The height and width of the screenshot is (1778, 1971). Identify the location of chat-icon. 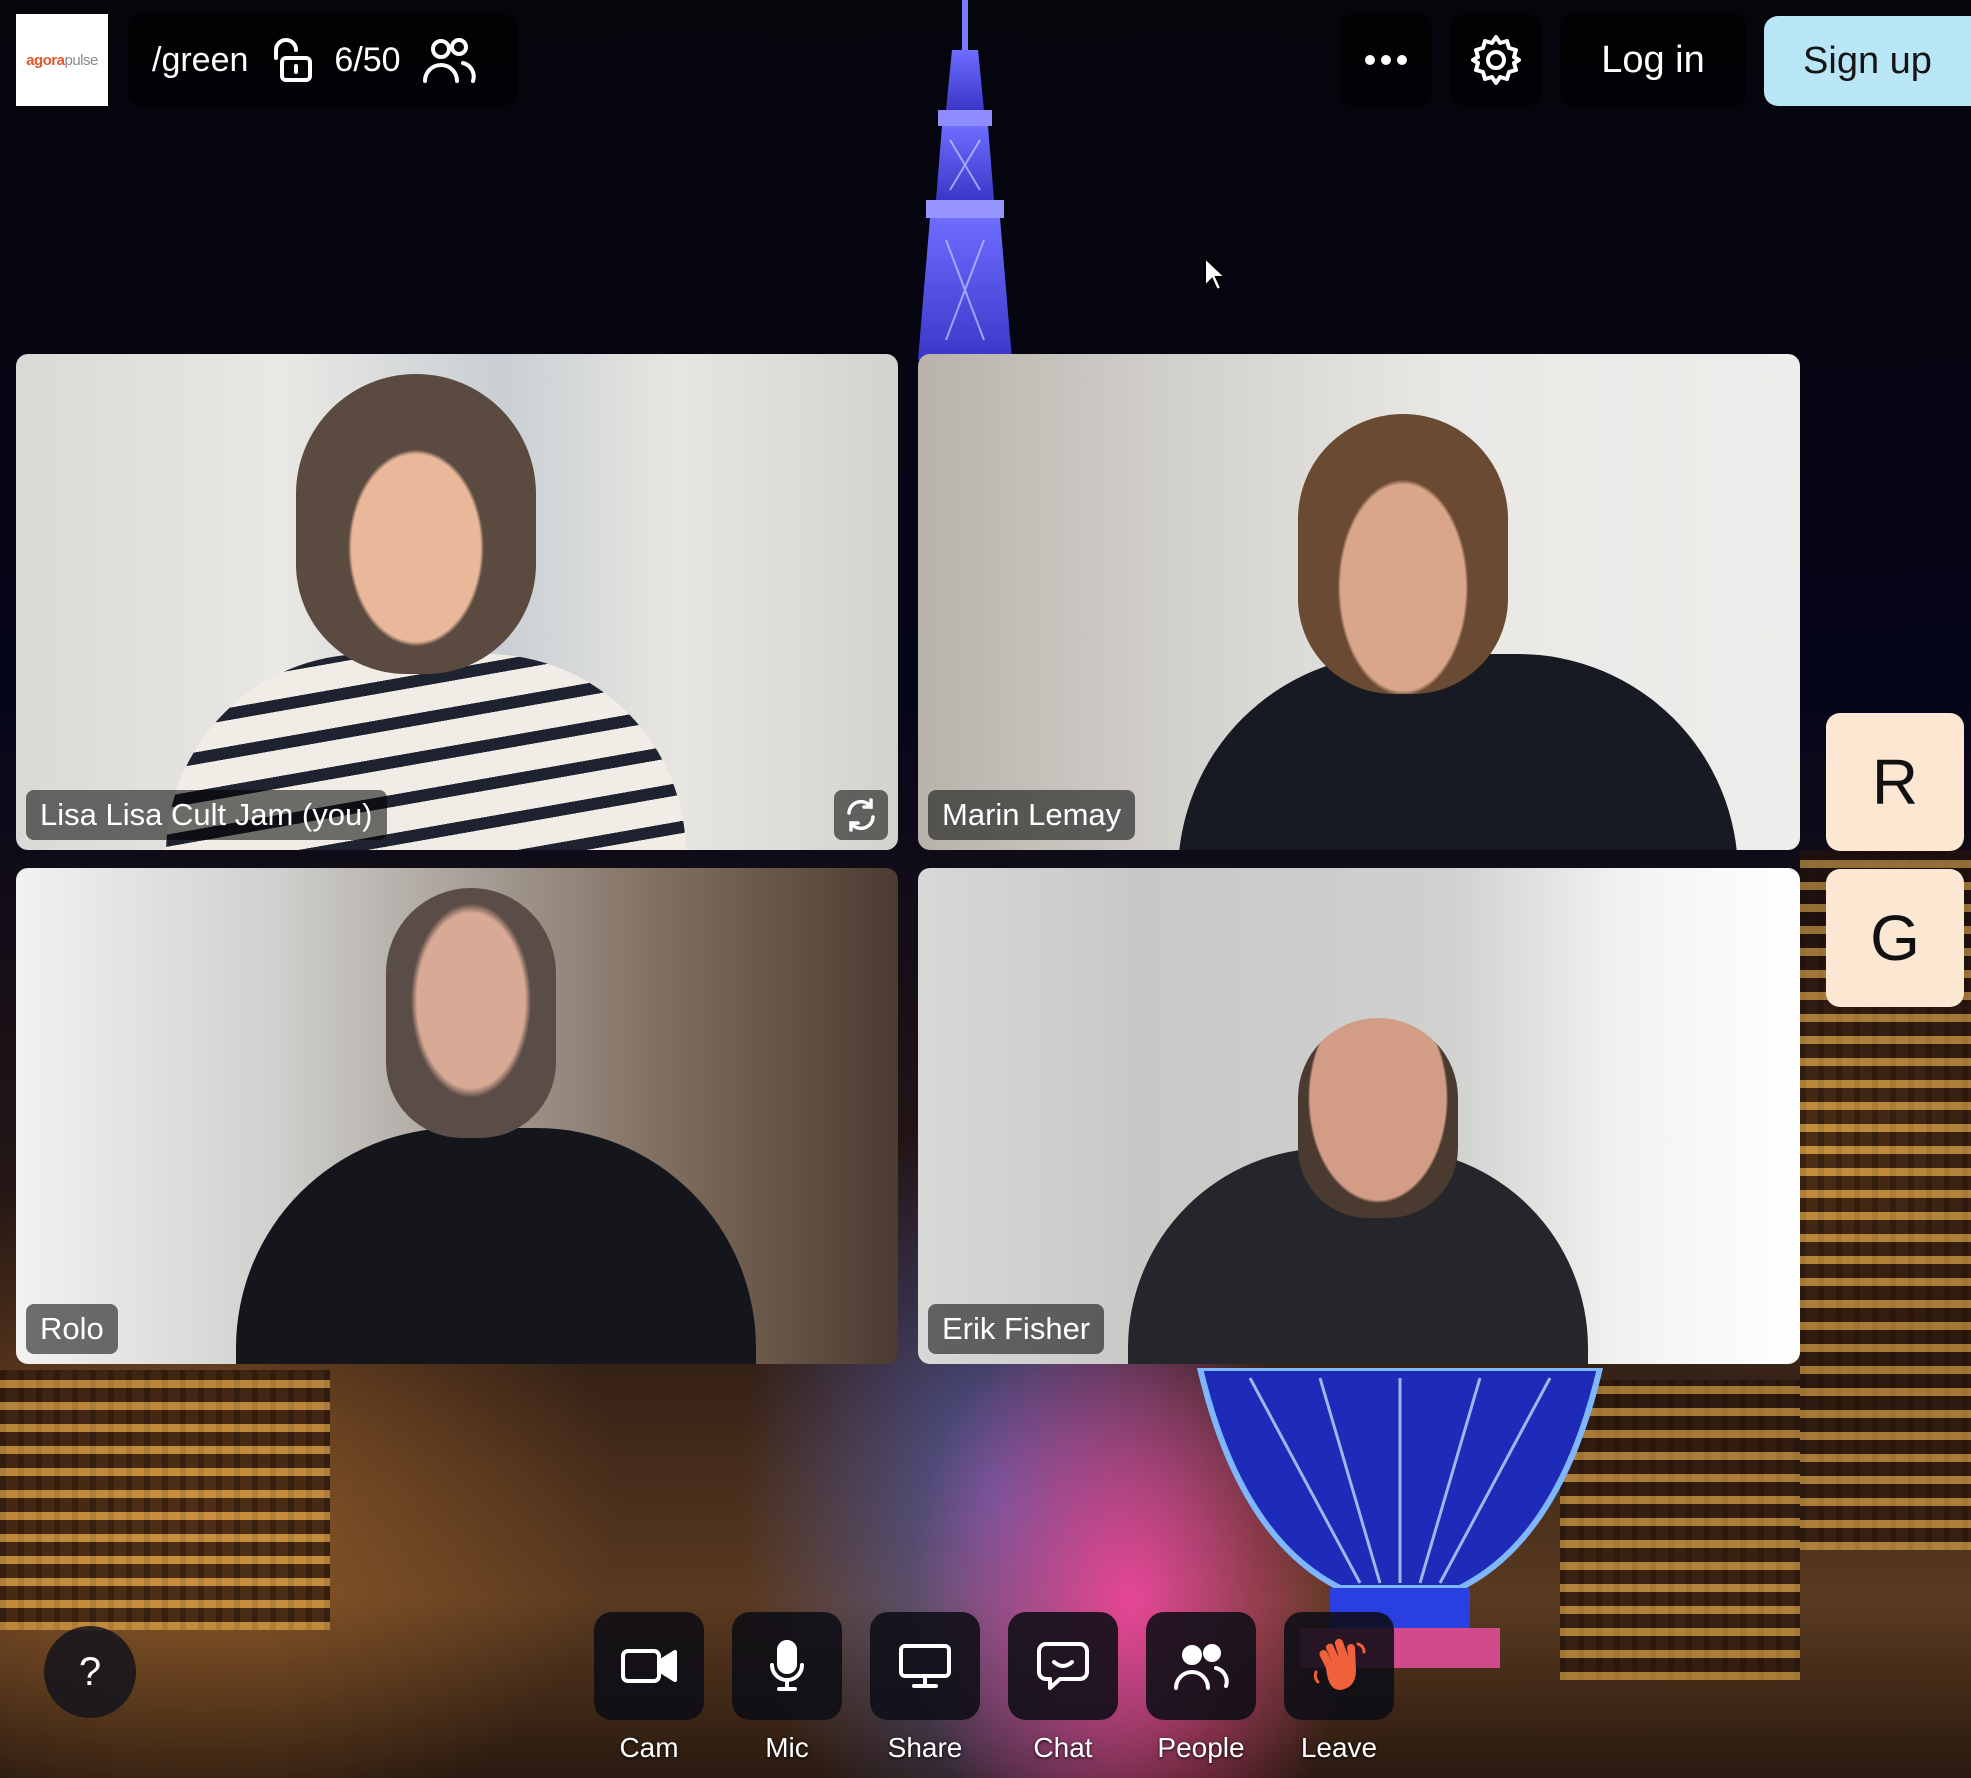
(1063, 1666).